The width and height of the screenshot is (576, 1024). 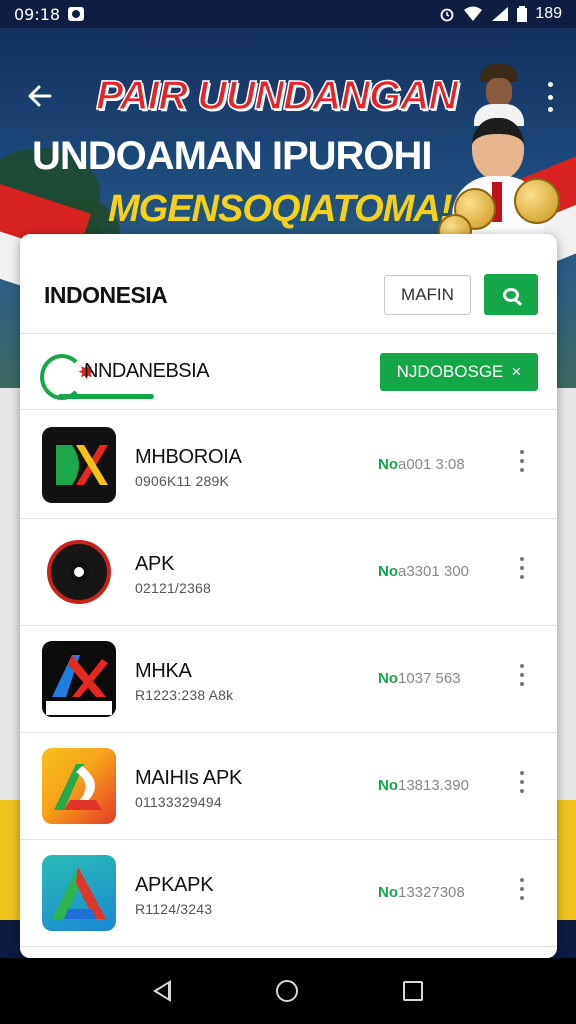 I want to click on battery-icon, so click(x=522, y=14).